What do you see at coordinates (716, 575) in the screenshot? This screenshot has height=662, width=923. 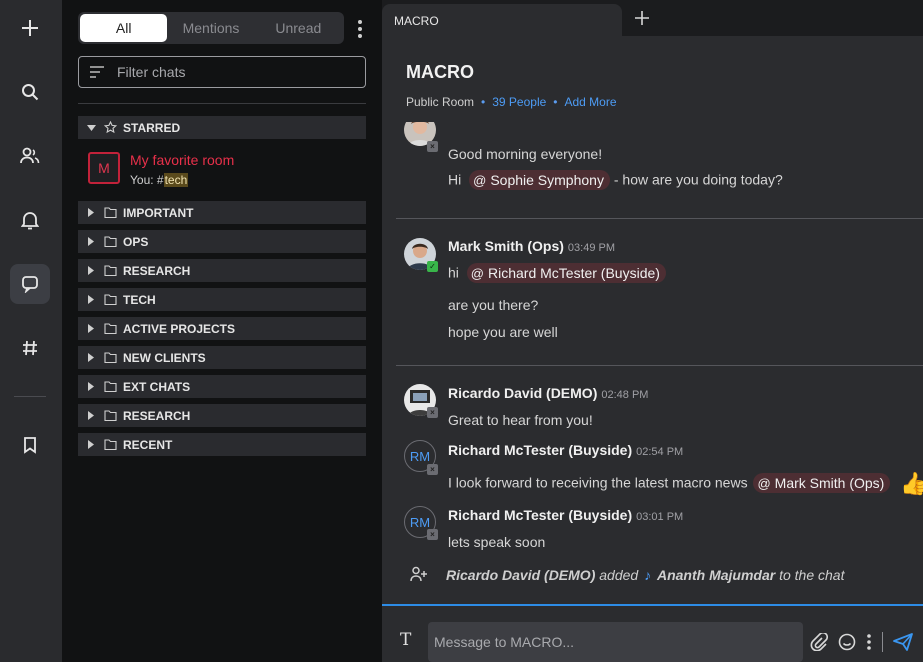 I see `system-target: Ananth Majumdar` at bounding box center [716, 575].